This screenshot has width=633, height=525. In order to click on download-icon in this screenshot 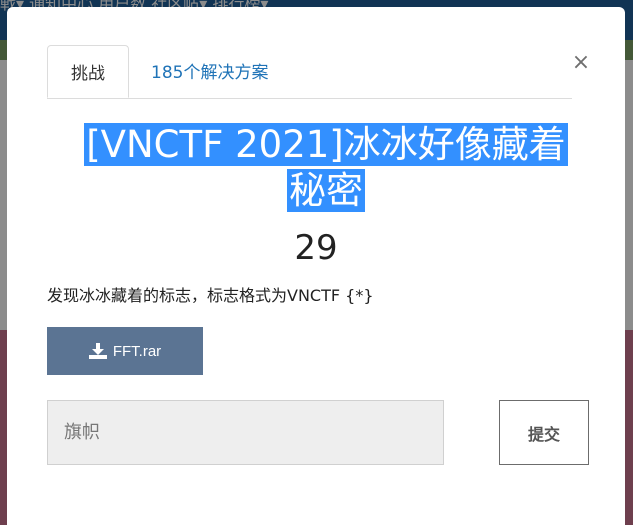, I will do `click(97, 351)`.